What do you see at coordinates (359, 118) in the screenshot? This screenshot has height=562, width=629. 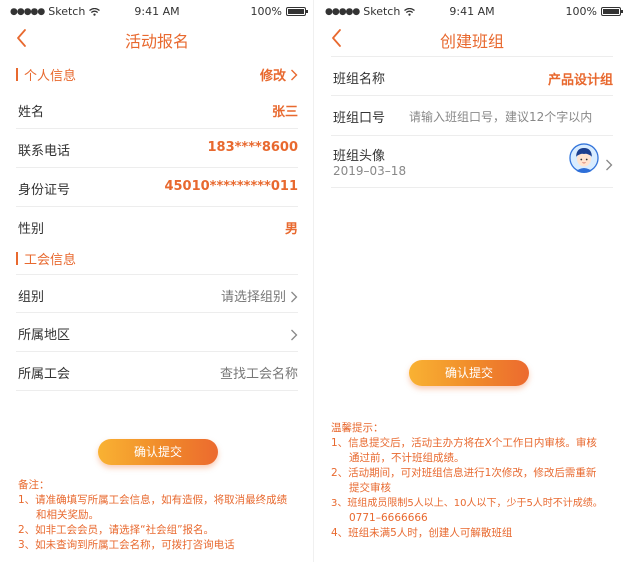 I see `field-label: 班组口号` at bounding box center [359, 118].